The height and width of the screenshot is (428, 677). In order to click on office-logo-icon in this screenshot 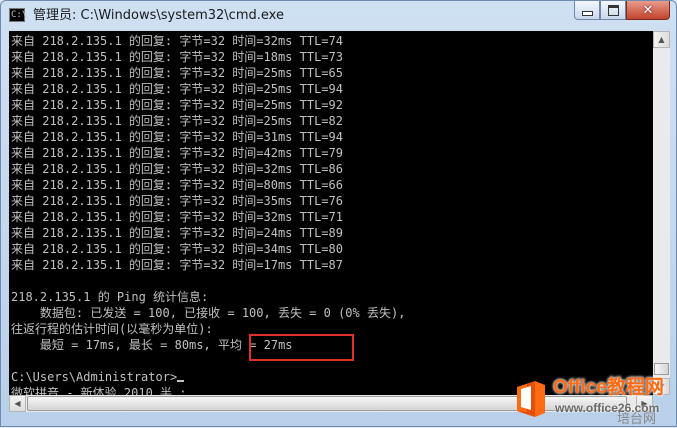, I will do `click(531, 399)`.